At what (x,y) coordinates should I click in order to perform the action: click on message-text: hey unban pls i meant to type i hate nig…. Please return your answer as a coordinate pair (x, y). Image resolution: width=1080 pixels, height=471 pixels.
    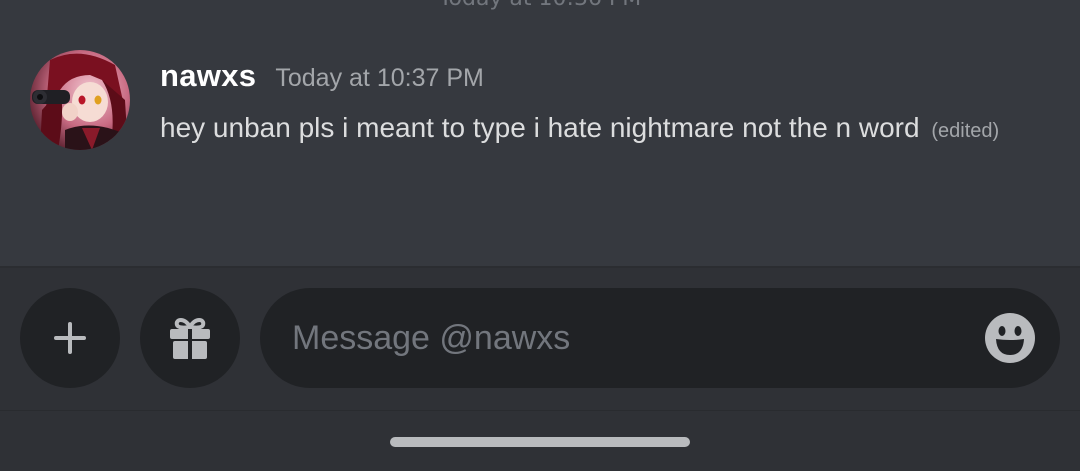
    Looking at the image, I should click on (540, 127).